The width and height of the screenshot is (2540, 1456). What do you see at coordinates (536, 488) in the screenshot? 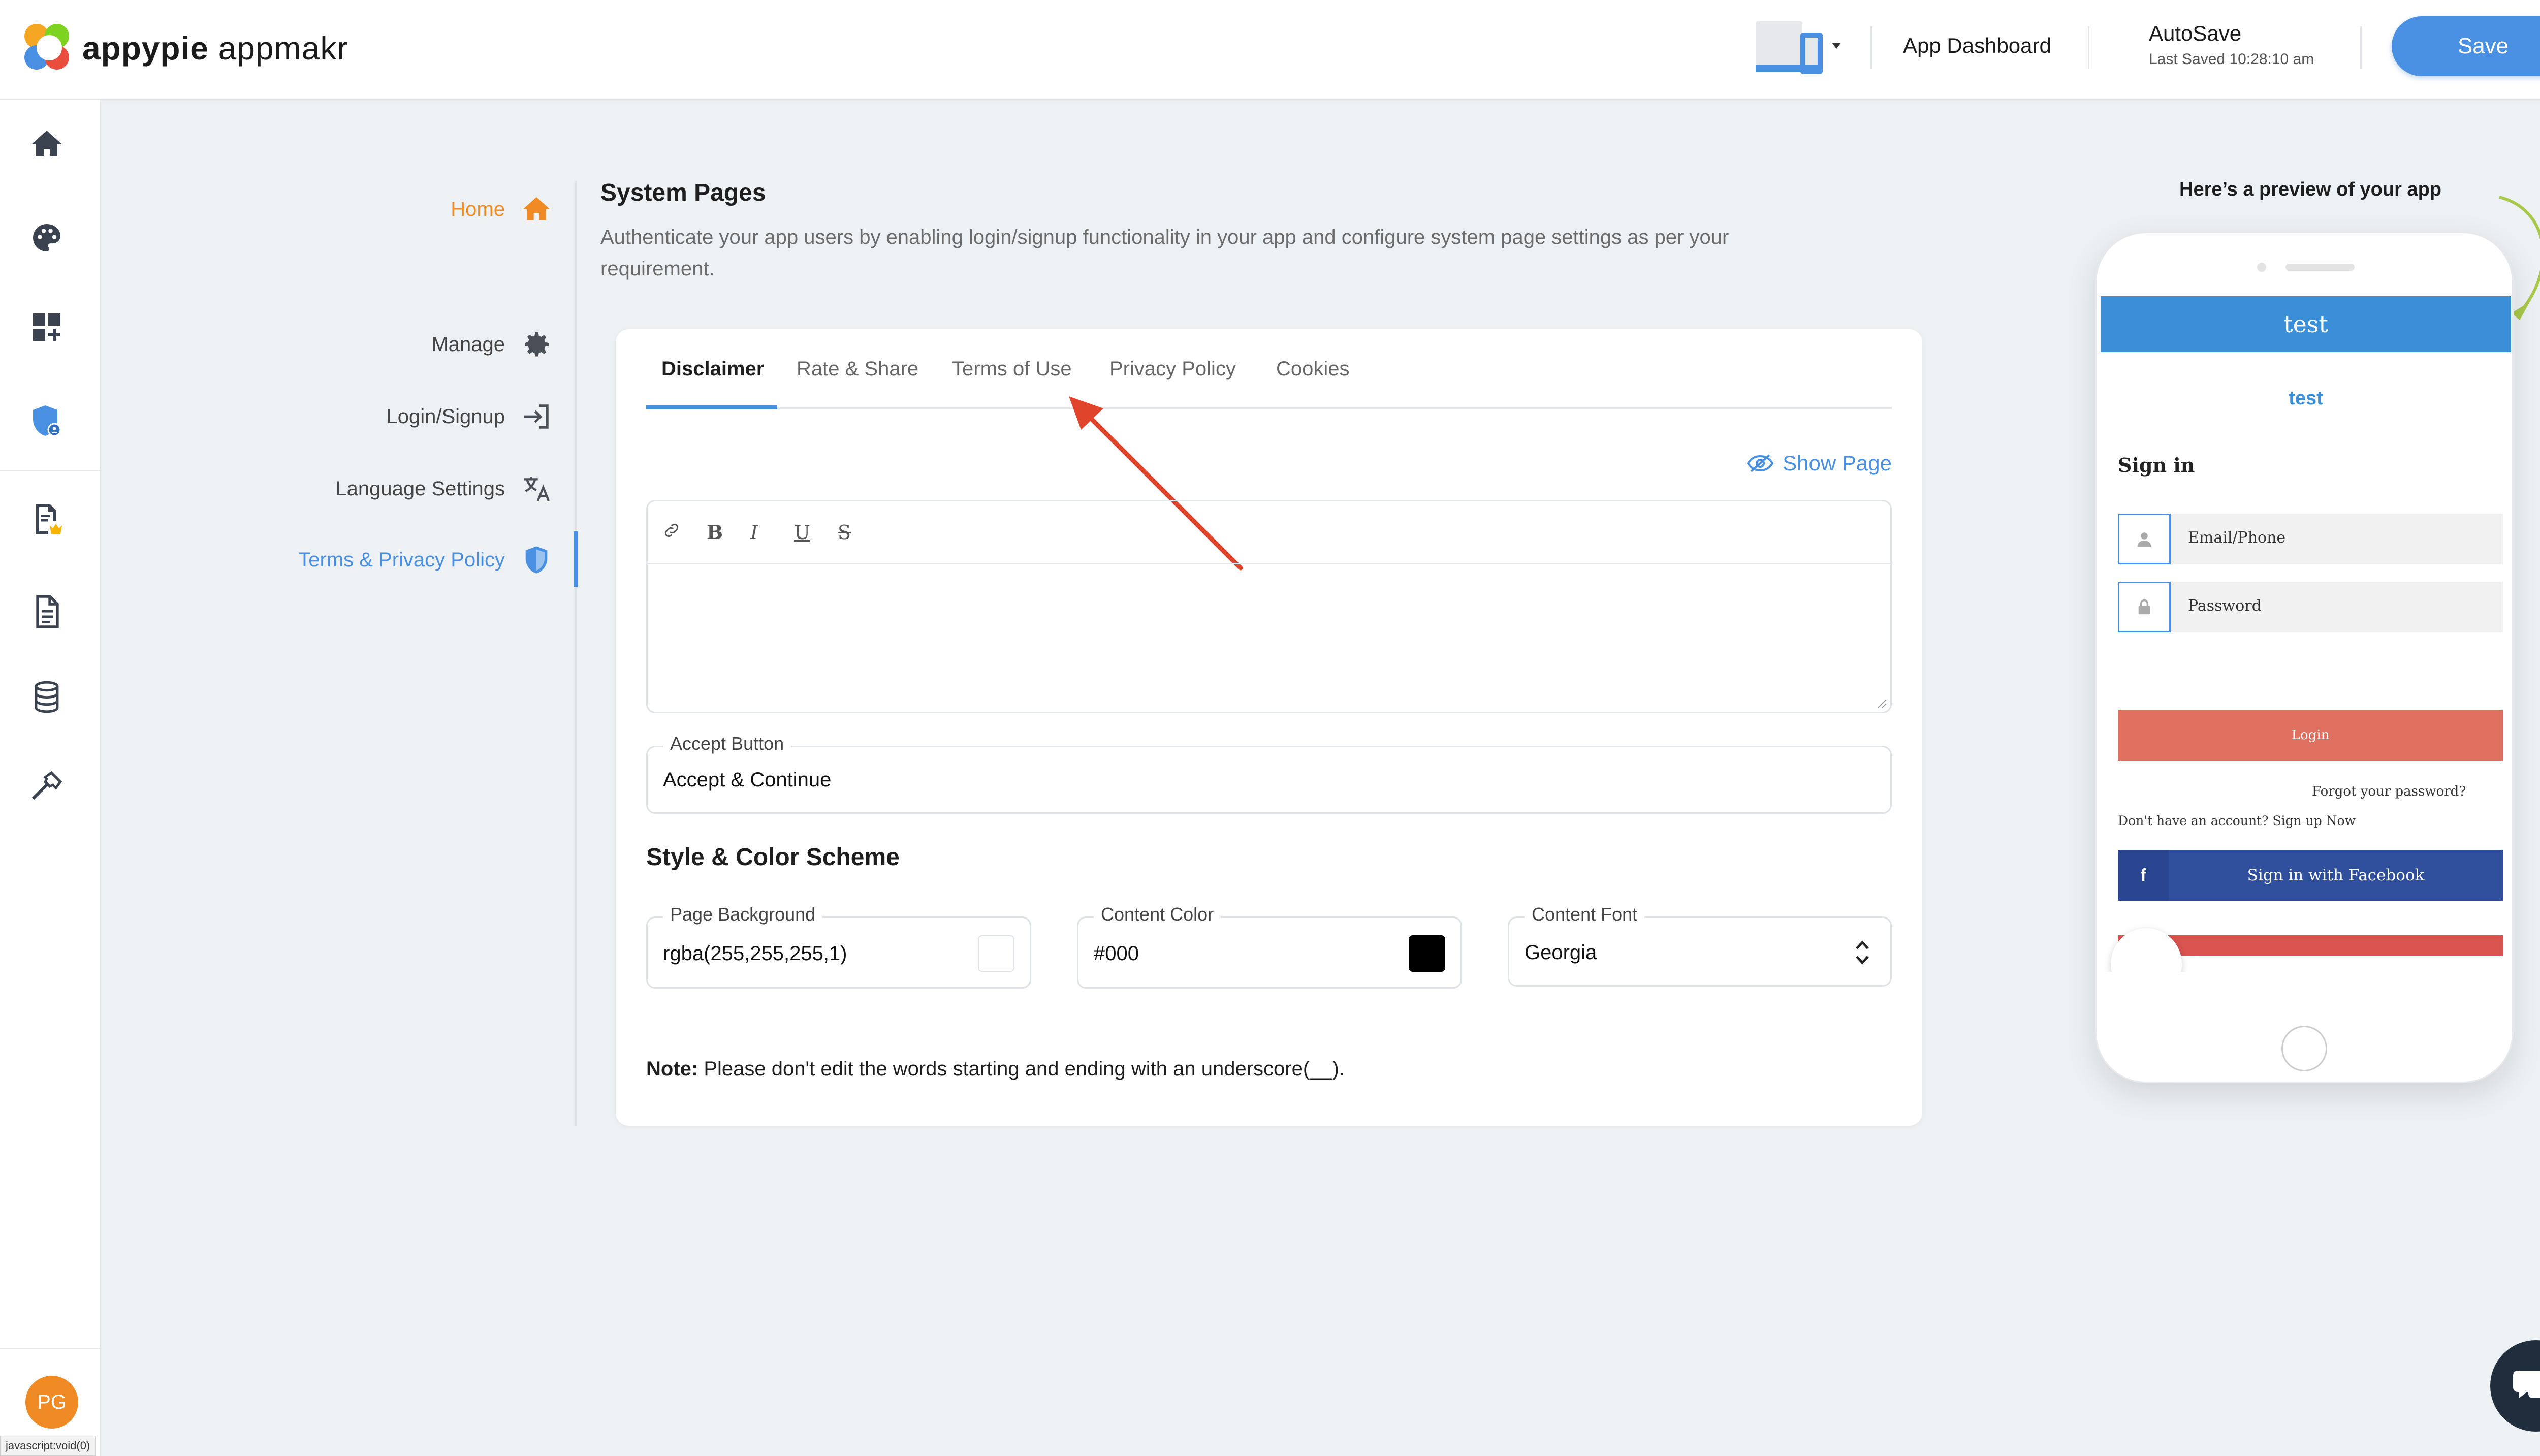
I see `translate-icon` at bounding box center [536, 488].